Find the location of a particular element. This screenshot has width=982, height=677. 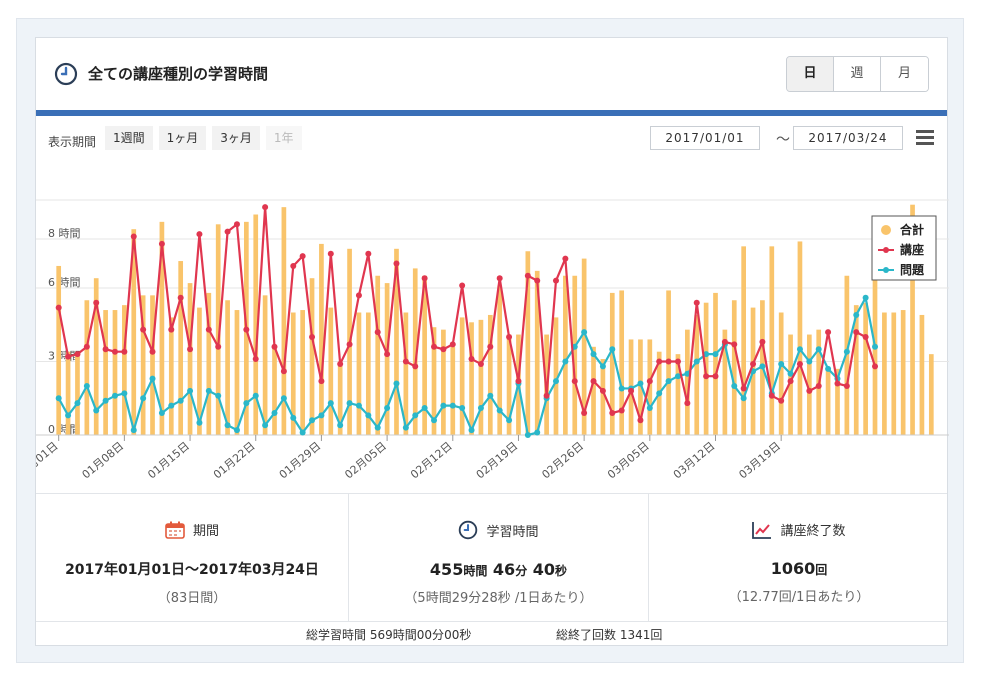

total-completions-value: 1341 is located at coordinates (635, 635).